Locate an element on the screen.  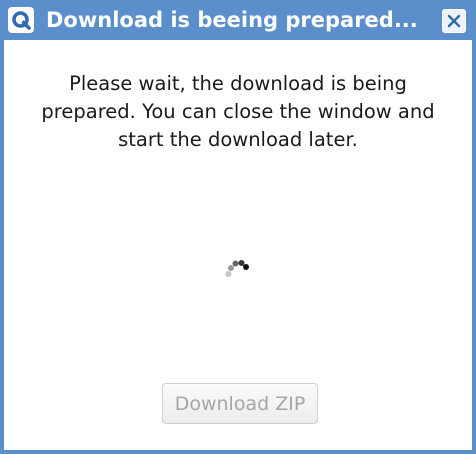
loading-spinner-icon is located at coordinates (237, 268).